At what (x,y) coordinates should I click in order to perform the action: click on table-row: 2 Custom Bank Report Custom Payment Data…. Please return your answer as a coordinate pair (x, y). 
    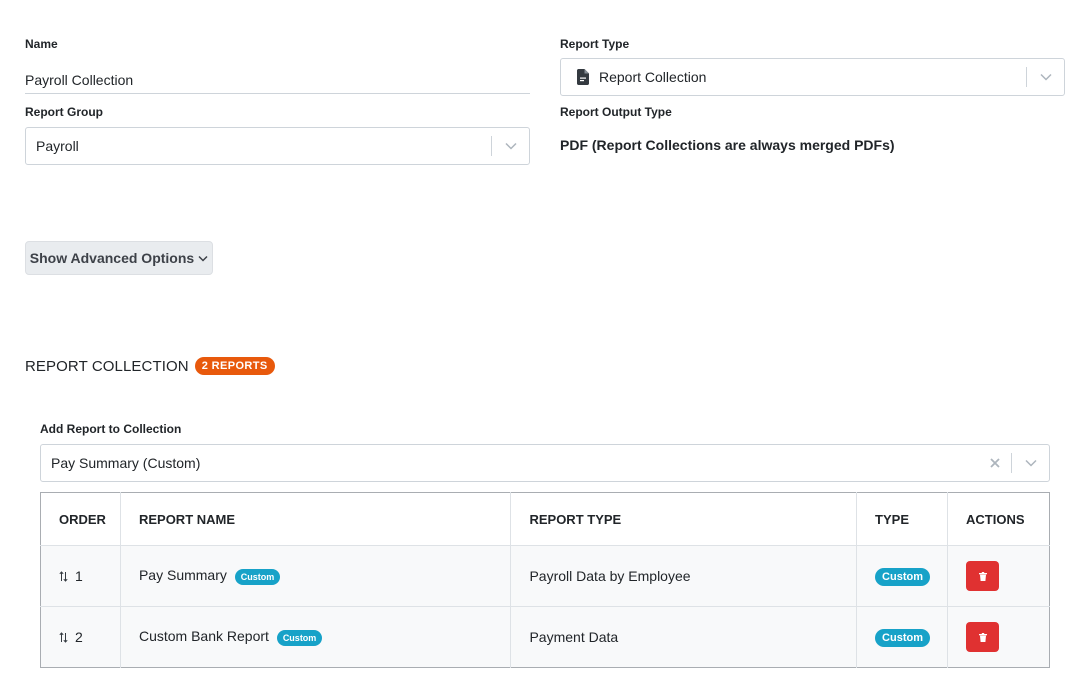
    Looking at the image, I should click on (545, 637).